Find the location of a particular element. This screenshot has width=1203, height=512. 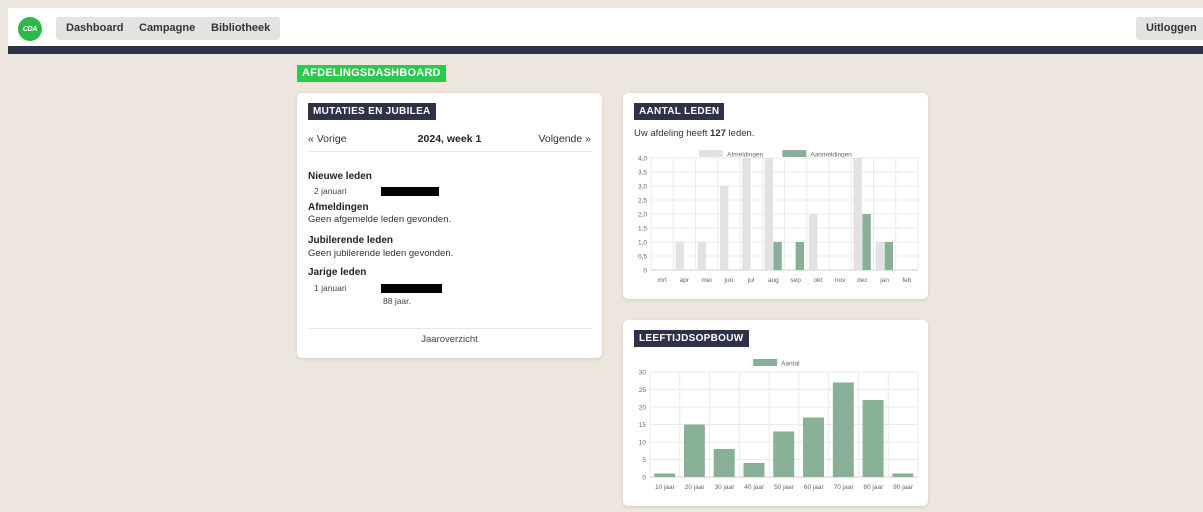

x-tick-label: jul is located at coordinates (751, 280).